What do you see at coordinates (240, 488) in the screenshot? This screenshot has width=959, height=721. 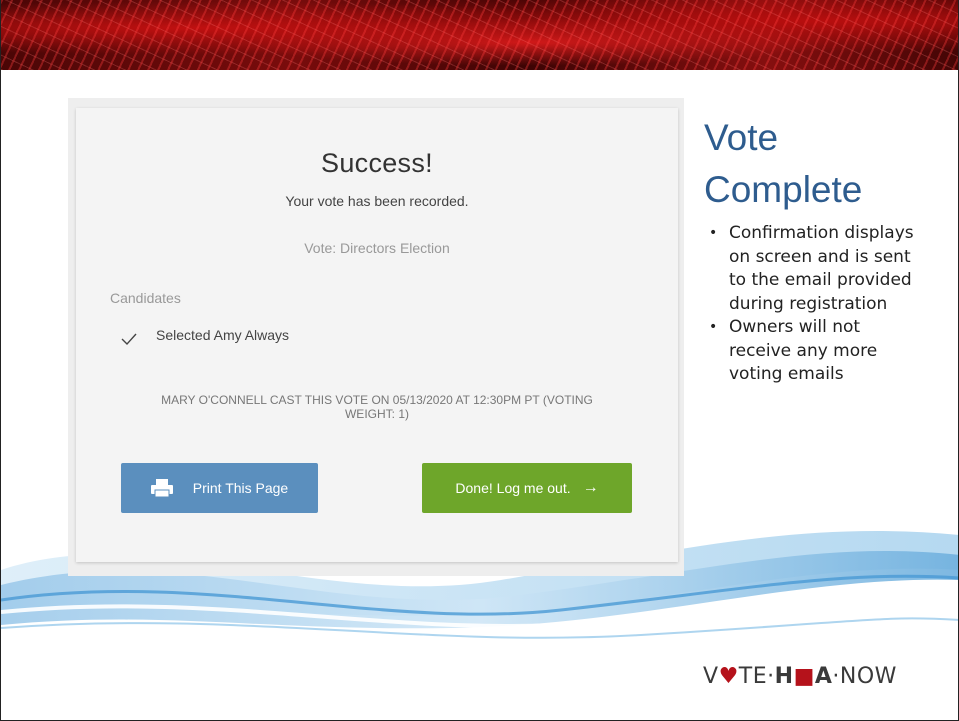 I see `print-page-label: Print This Page` at bounding box center [240, 488].